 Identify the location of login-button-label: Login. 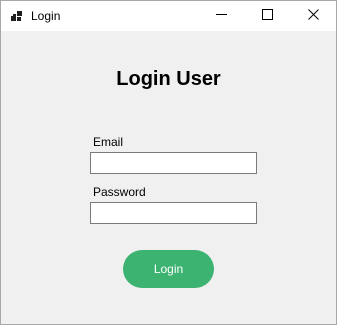
(168, 269).